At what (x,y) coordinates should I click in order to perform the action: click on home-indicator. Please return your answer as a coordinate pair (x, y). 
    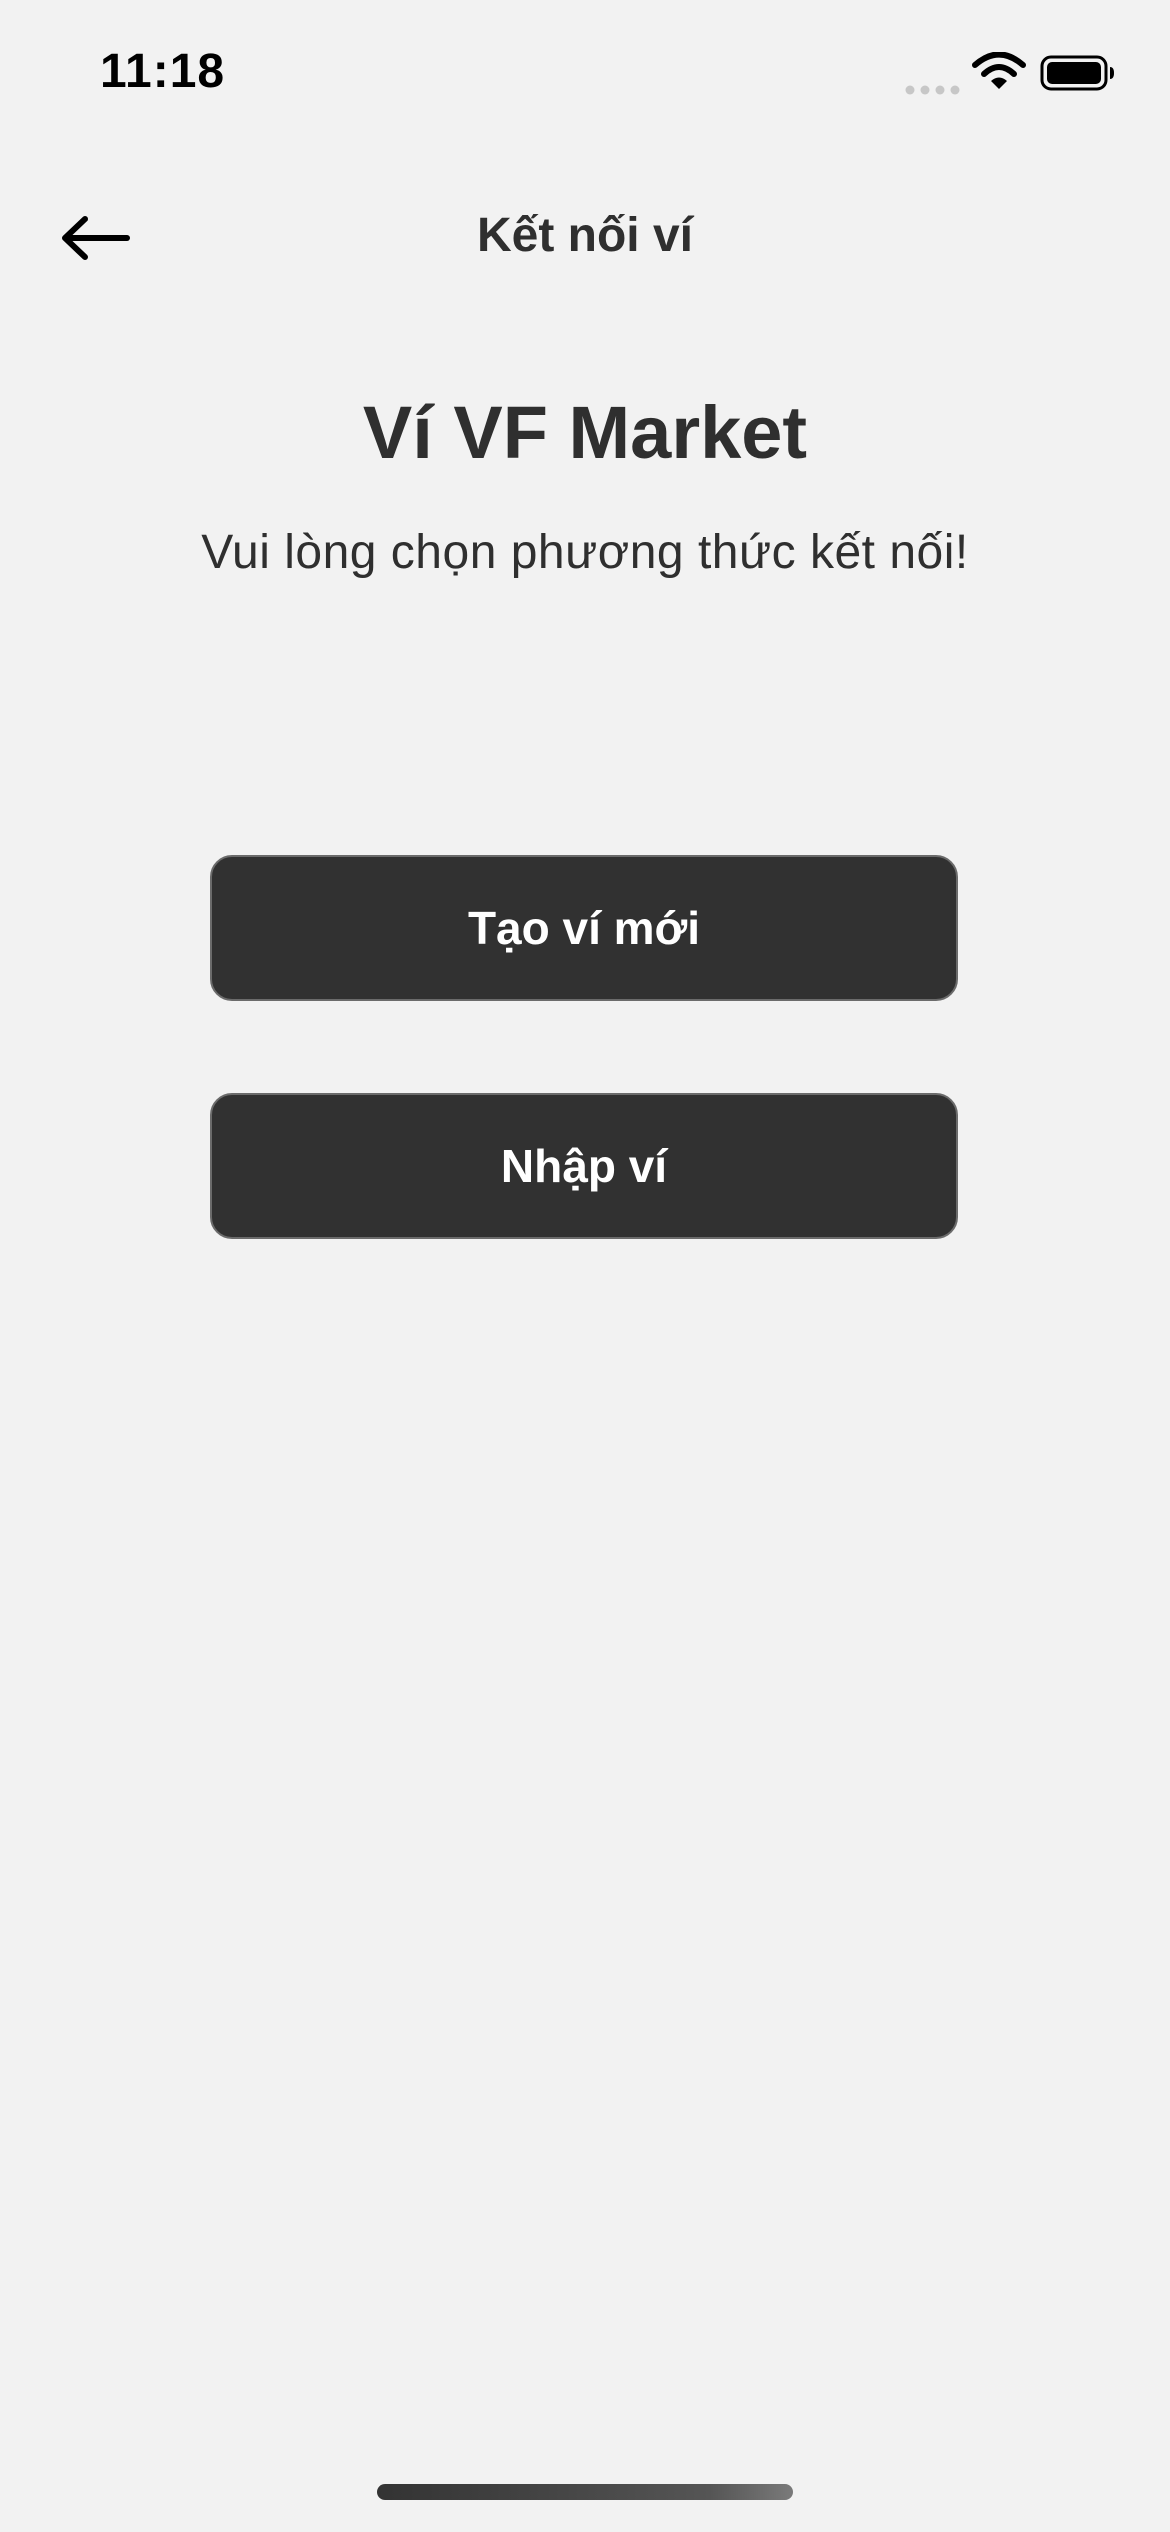
    Looking at the image, I should click on (585, 2492).